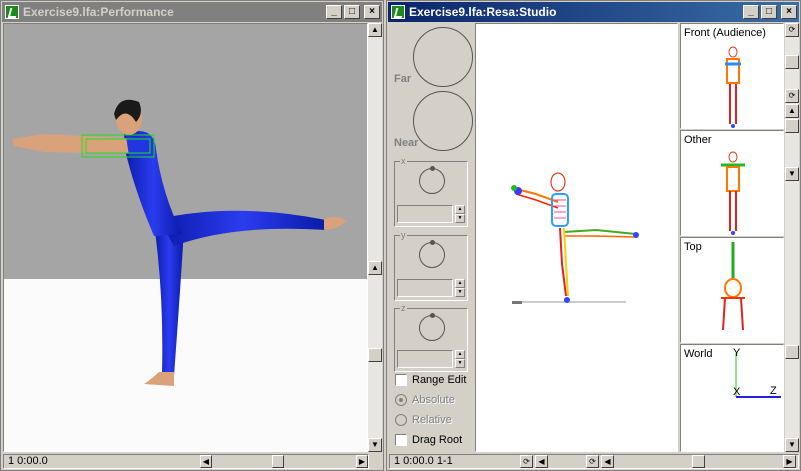 The width and height of the screenshot is (801, 471). I want to click on x-value-field, so click(425, 214).